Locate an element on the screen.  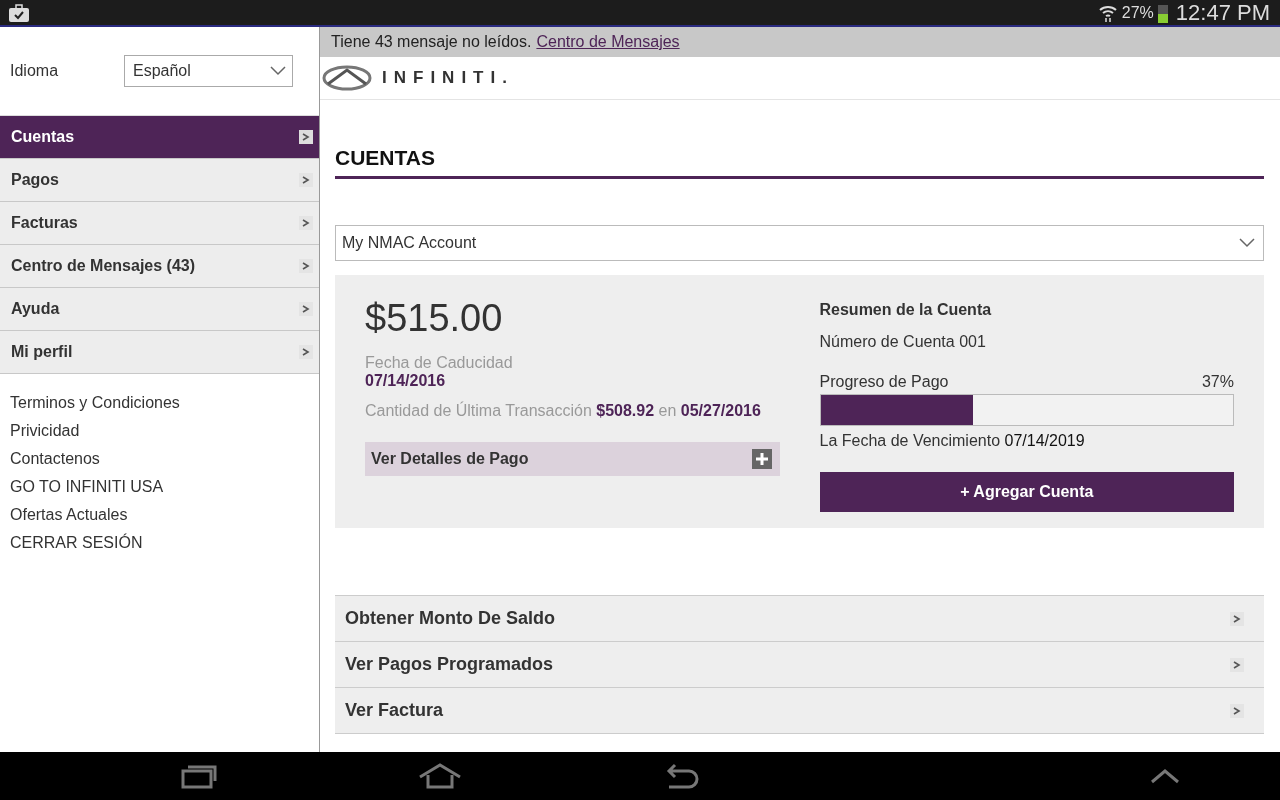
due-date-label: Fecha de Caducidad is located at coordinates (439, 363).